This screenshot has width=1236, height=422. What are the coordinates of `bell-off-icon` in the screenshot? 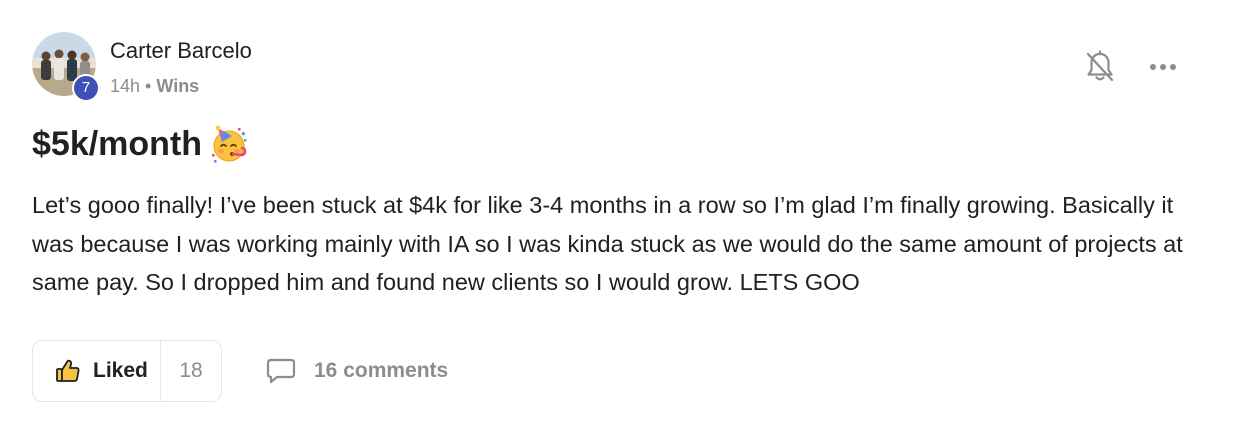 It's located at (1100, 66).